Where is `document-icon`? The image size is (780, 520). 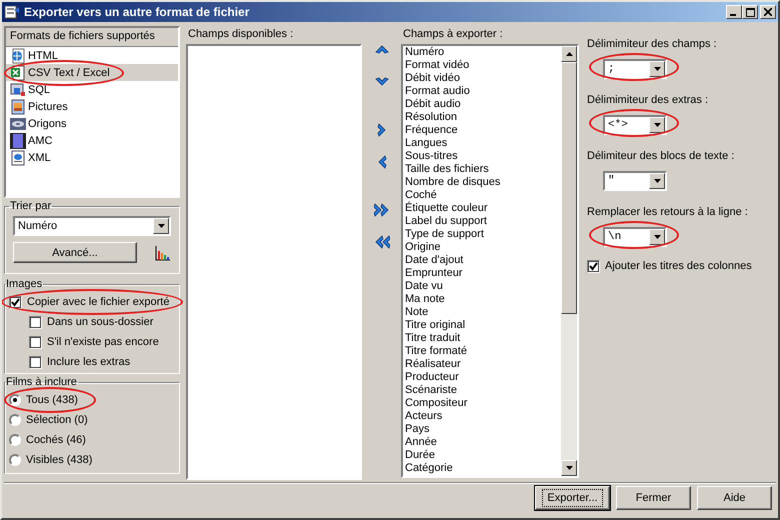 document-icon is located at coordinates (18, 158).